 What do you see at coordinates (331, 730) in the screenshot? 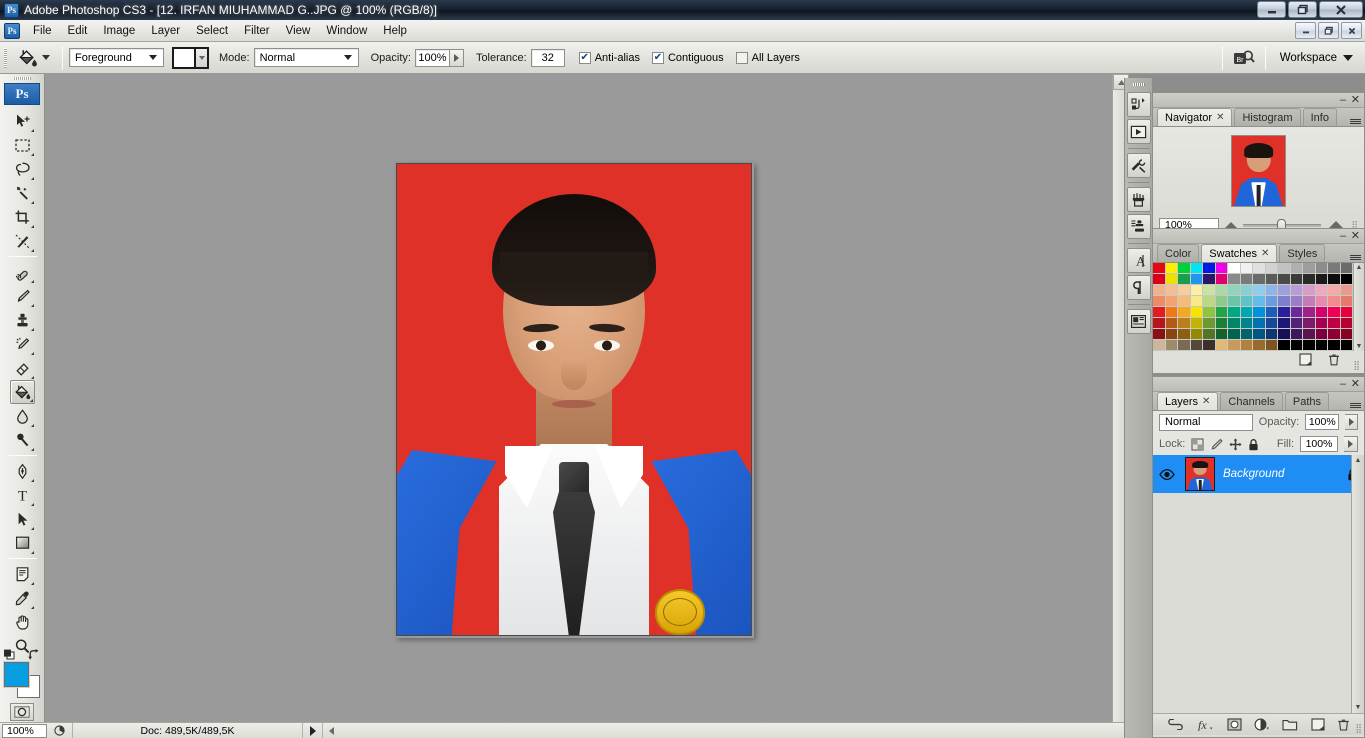
I see `scroll-left-arrow-icon` at bounding box center [331, 730].